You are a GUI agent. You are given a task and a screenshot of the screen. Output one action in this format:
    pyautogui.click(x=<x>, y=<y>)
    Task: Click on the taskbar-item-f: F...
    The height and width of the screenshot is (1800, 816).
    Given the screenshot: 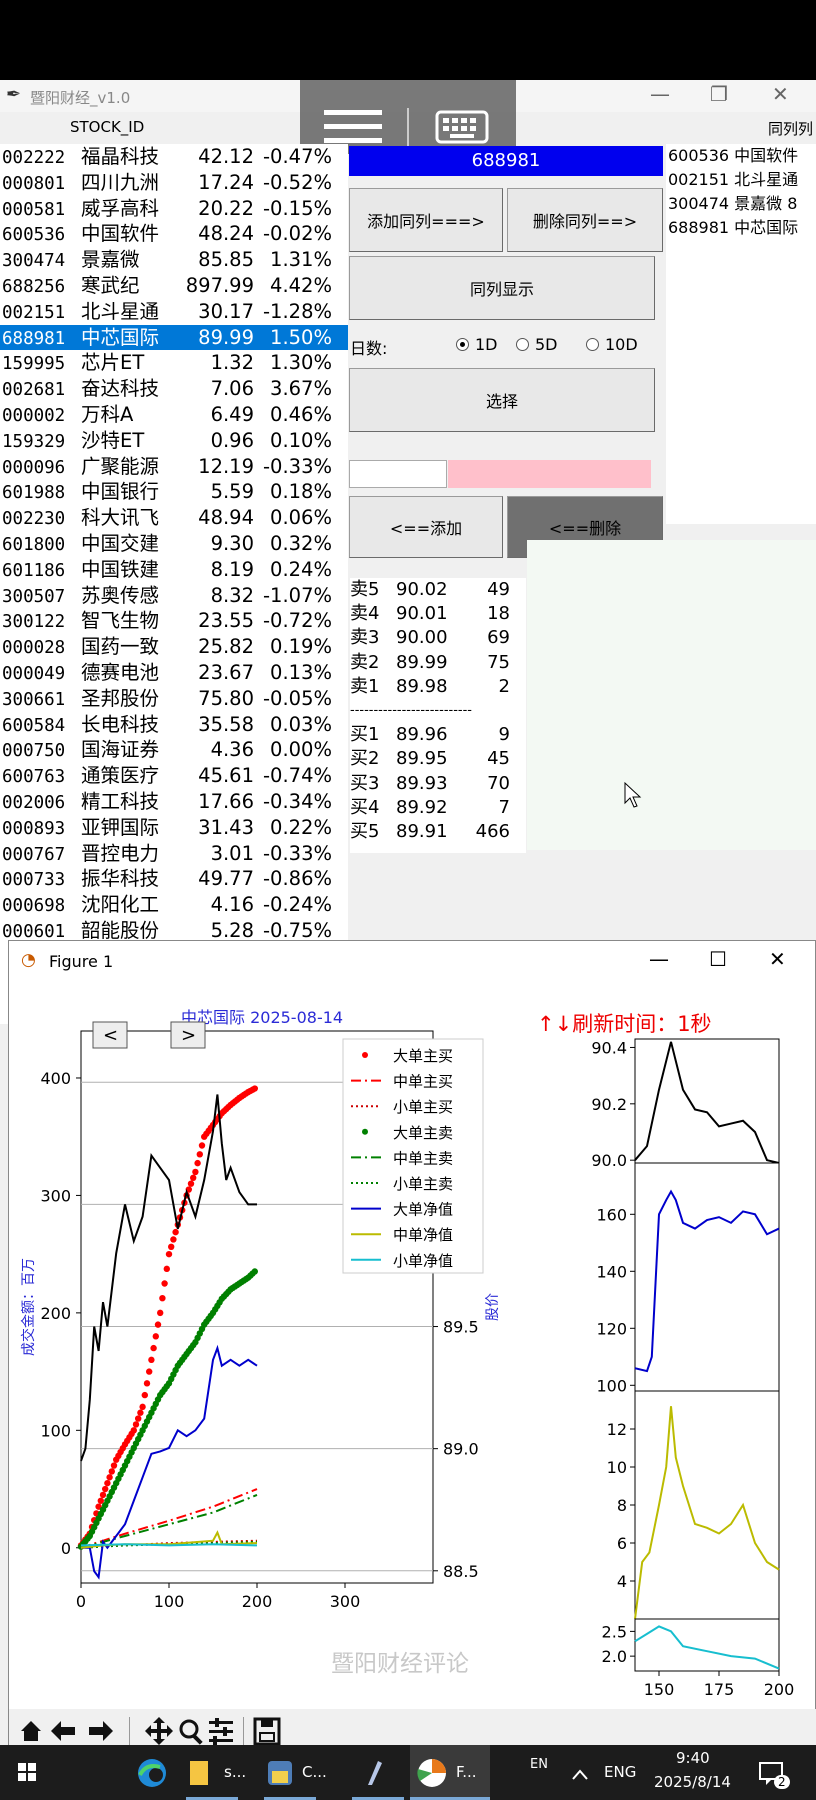 What is the action you would take?
    pyautogui.click(x=466, y=1772)
    